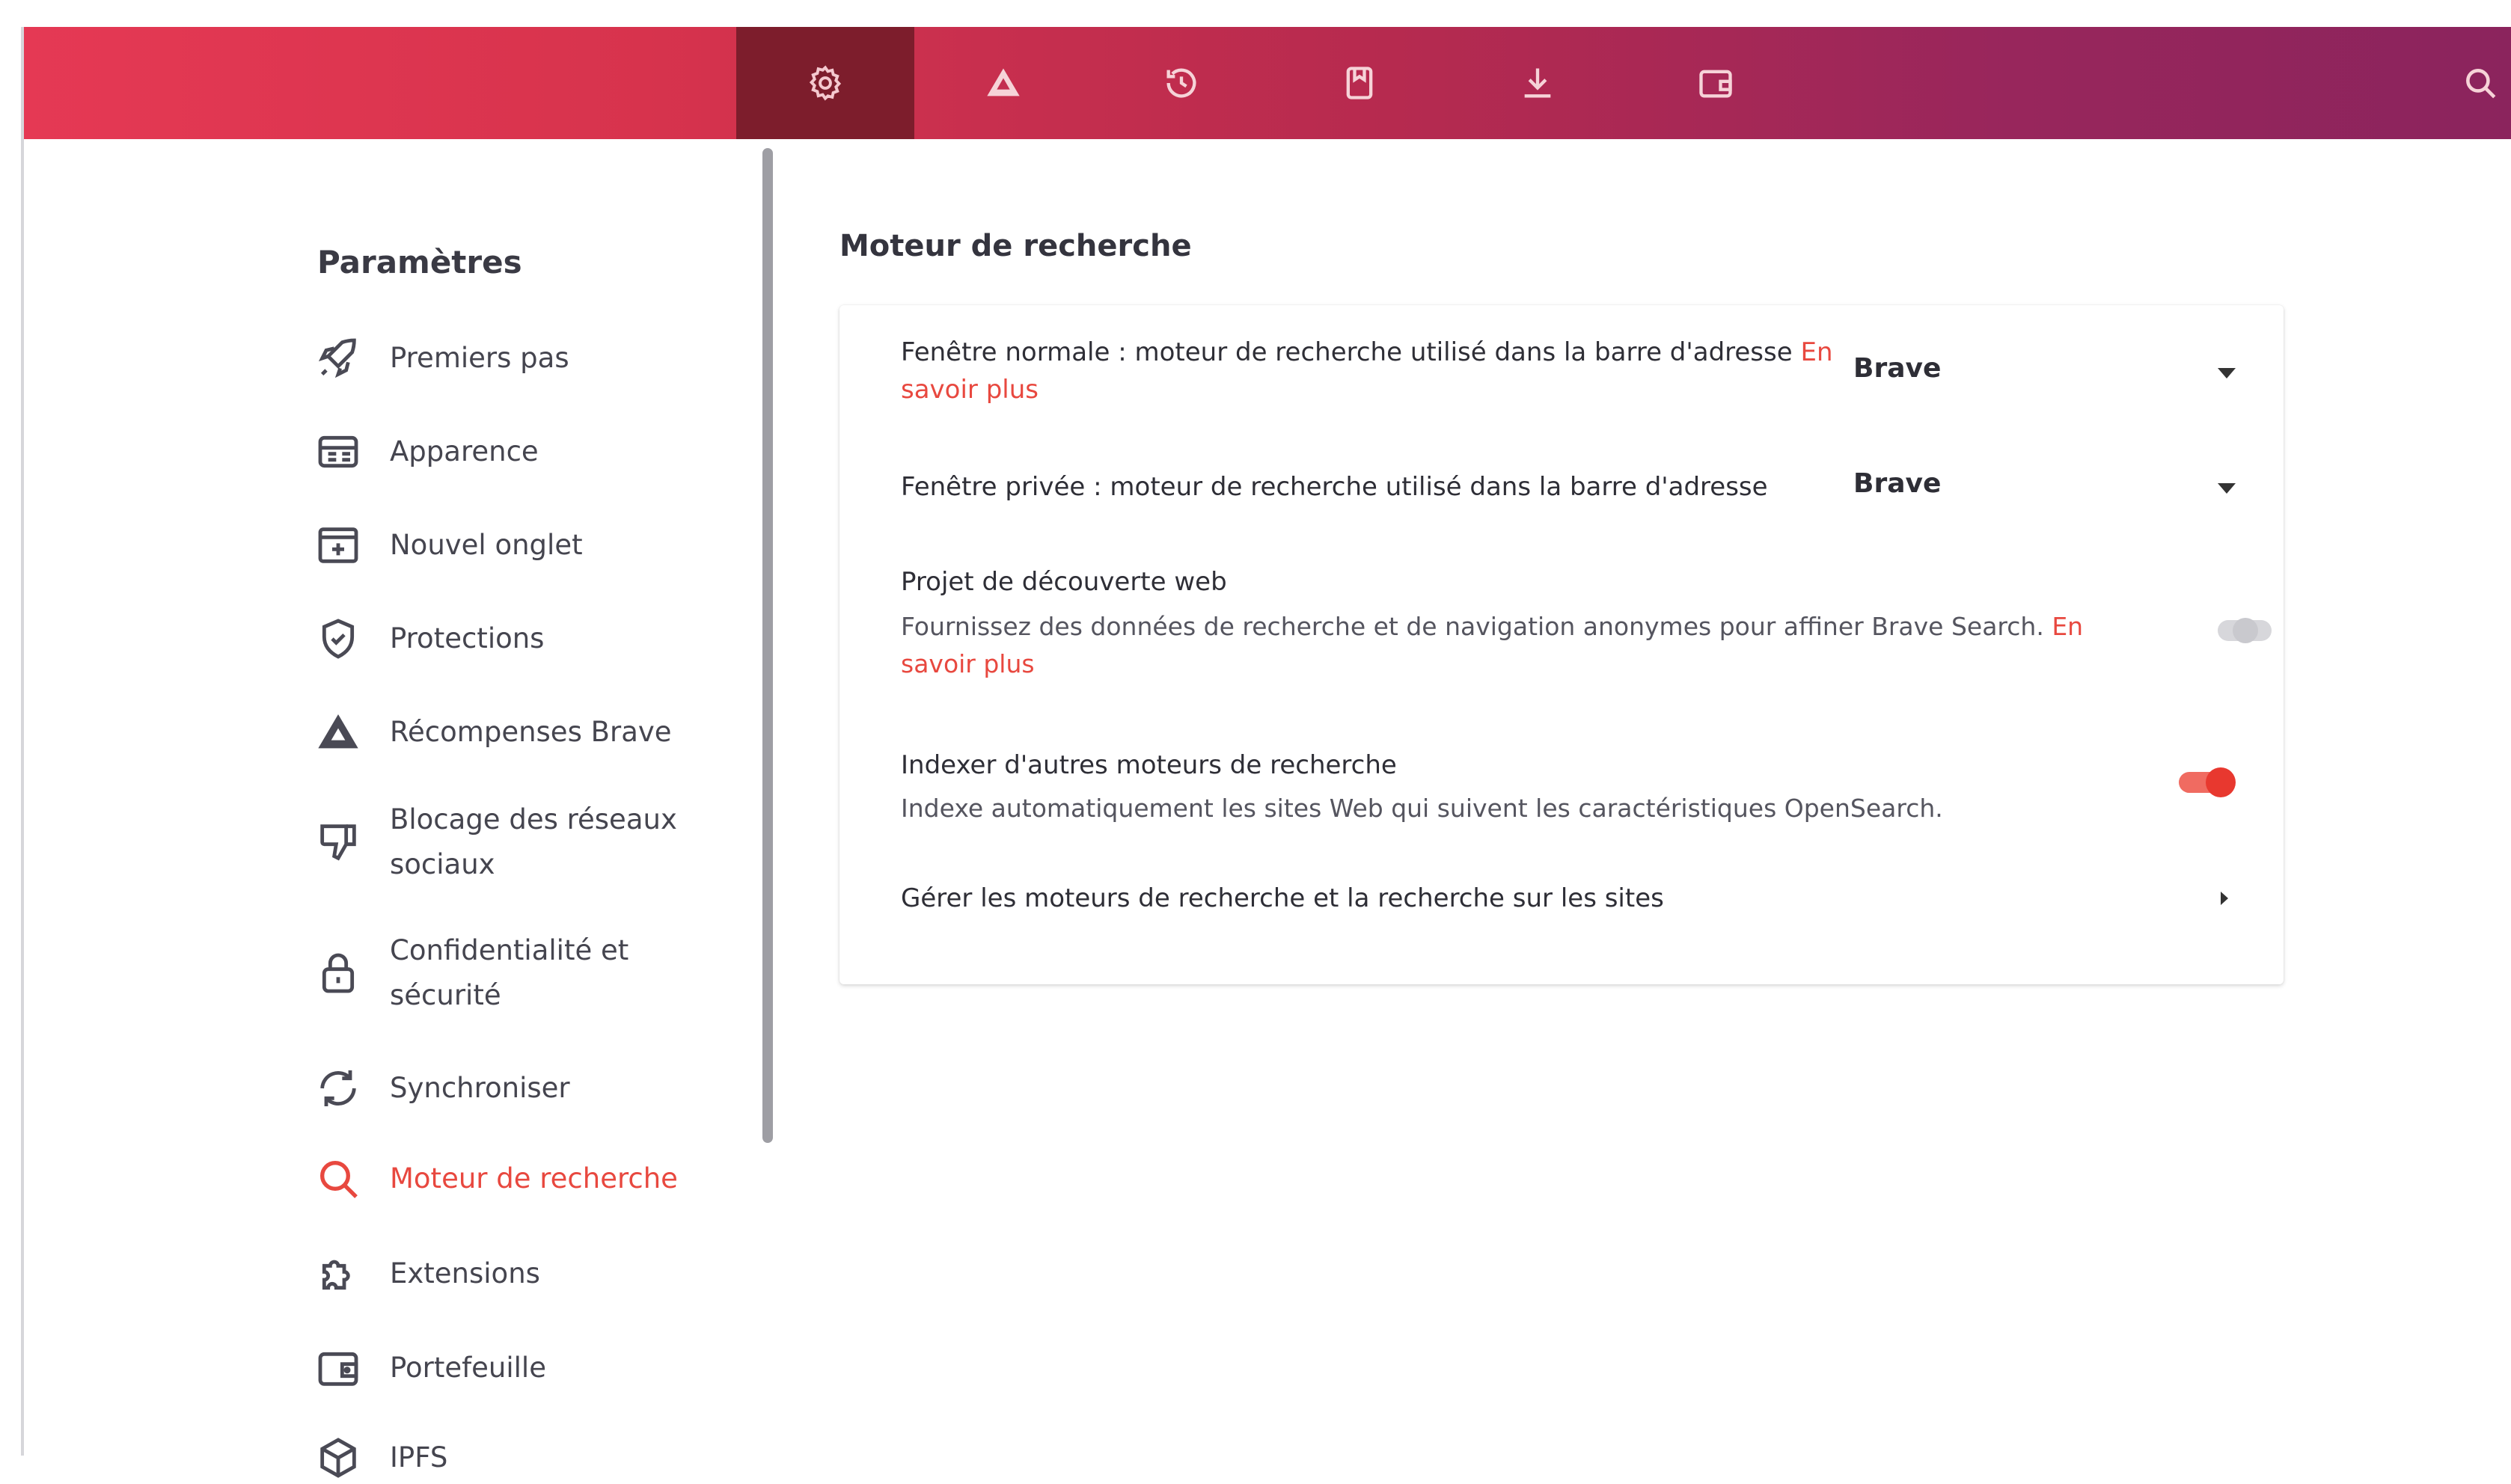 The height and width of the screenshot is (1484, 2511). I want to click on tab-rewards, so click(1003, 83).